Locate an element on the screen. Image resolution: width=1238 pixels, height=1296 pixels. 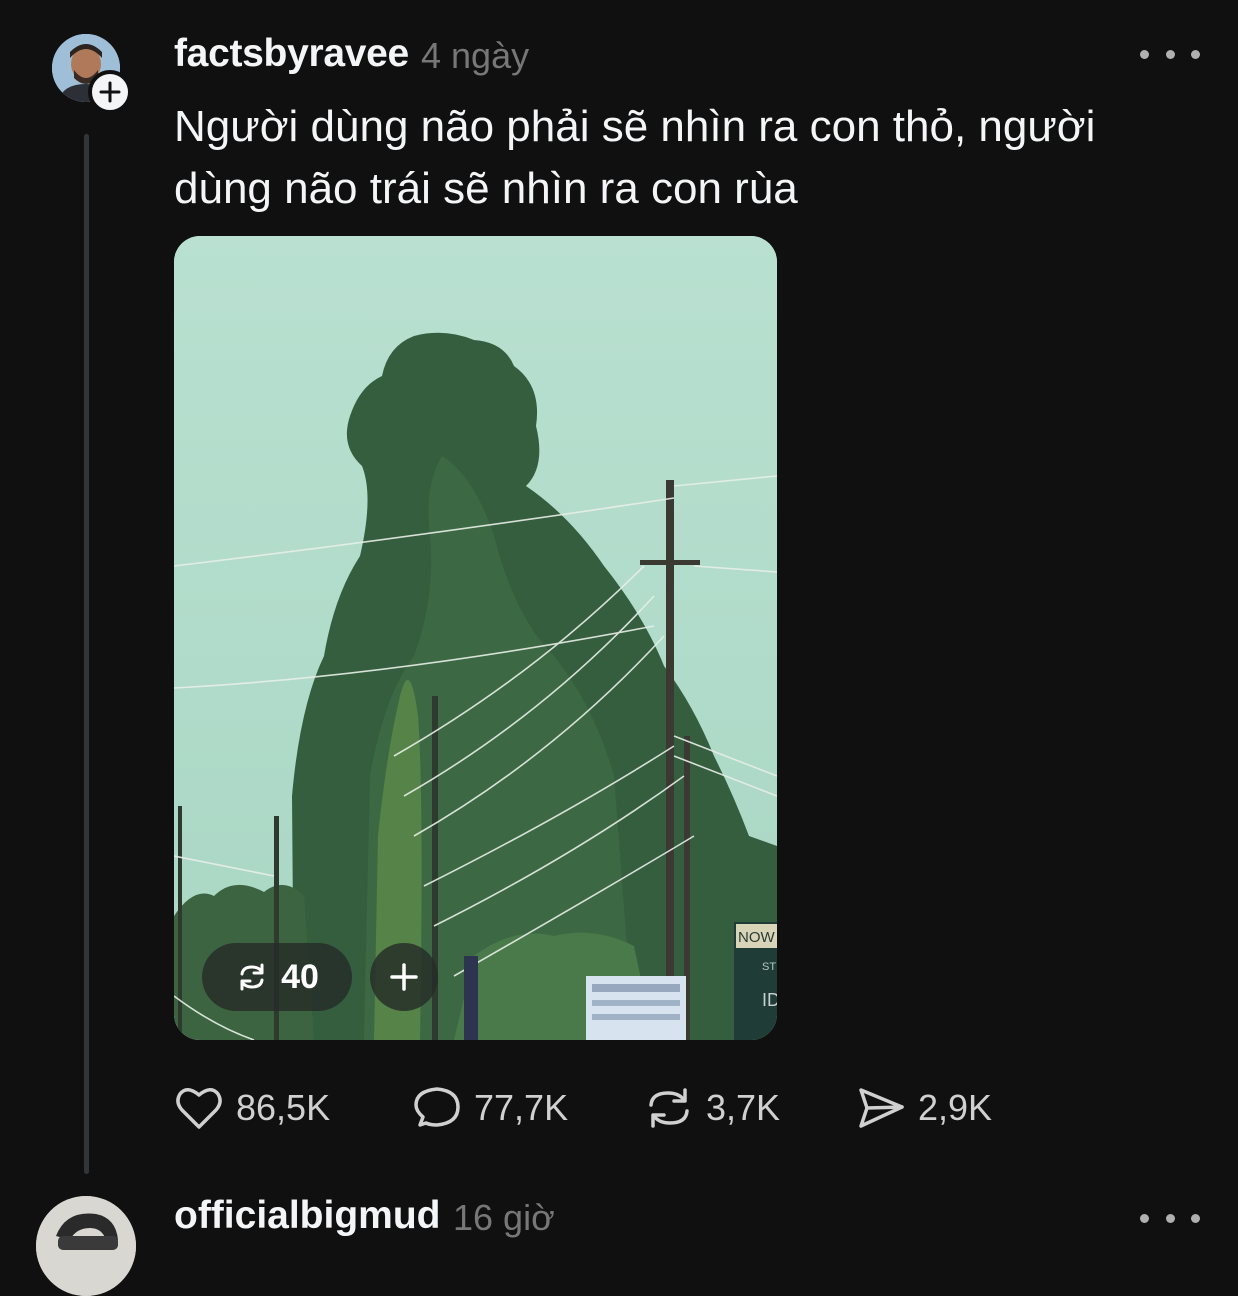
media-add-button is located at coordinates (404, 977).